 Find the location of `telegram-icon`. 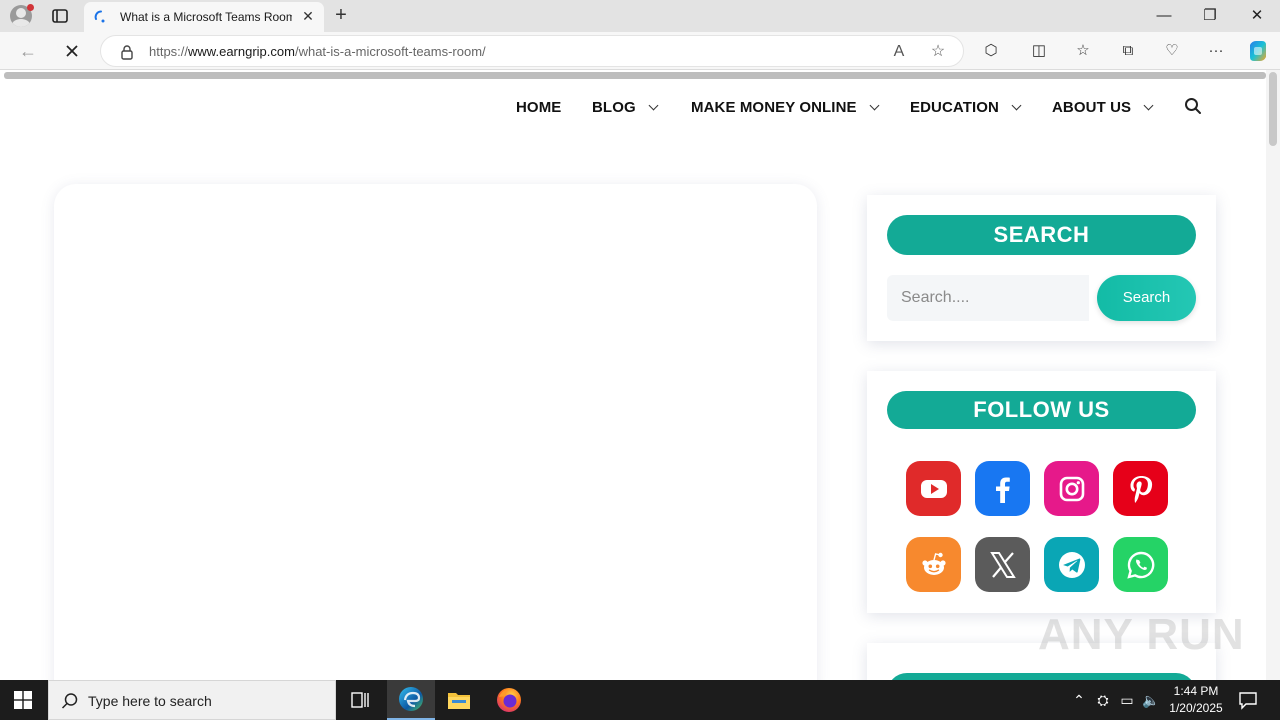

telegram-icon is located at coordinates (1071, 564).